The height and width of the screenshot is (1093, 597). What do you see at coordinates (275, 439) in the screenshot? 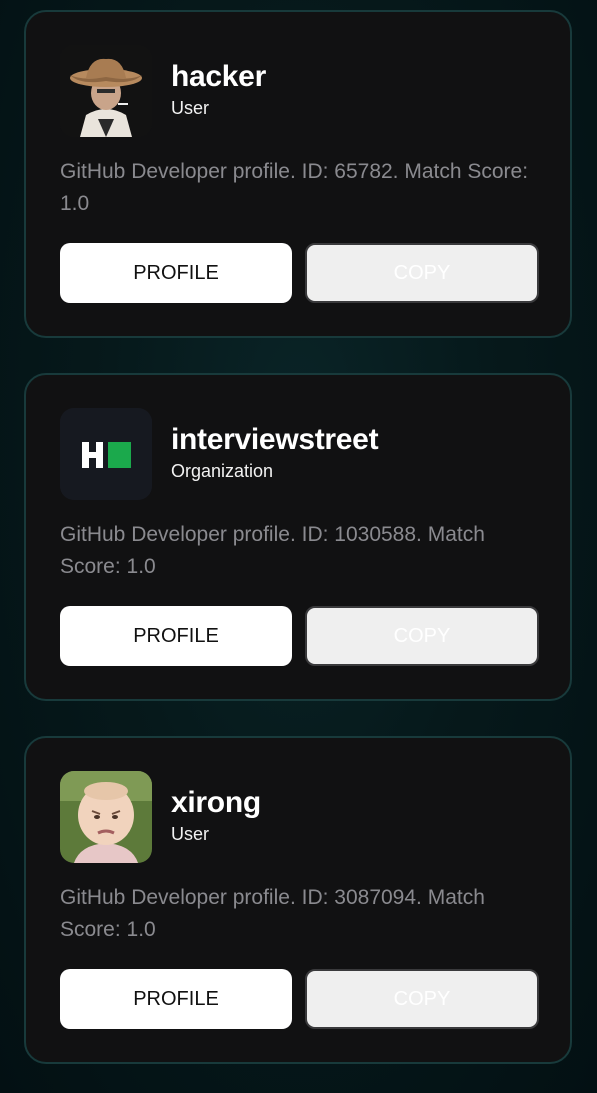
I see `user-name: interviewstreet` at bounding box center [275, 439].